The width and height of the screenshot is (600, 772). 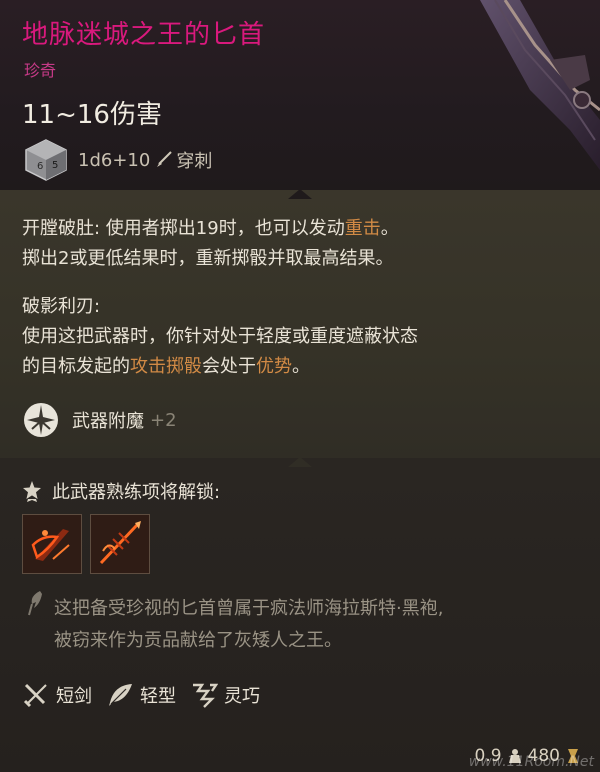 I want to click on damage-type: 穿刺, so click(x=194, y=161).